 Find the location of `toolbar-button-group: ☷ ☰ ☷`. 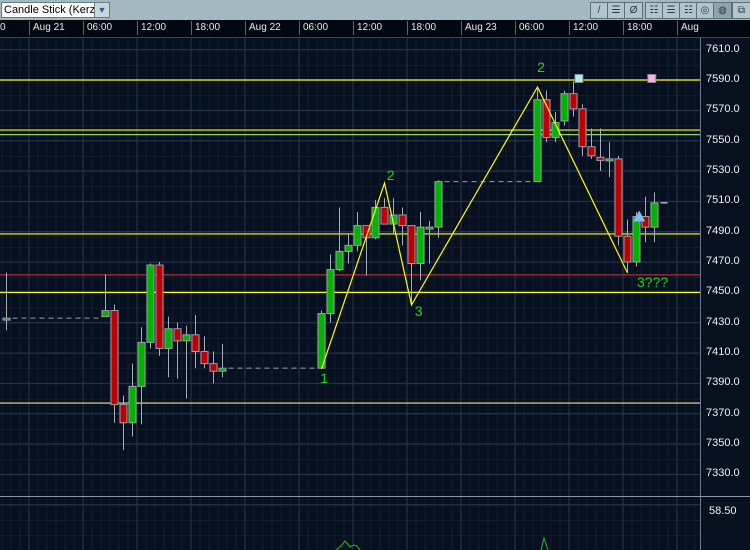

toolbar-button-group: ☷ ☰ ☷ is located at coordinates (671, 10).